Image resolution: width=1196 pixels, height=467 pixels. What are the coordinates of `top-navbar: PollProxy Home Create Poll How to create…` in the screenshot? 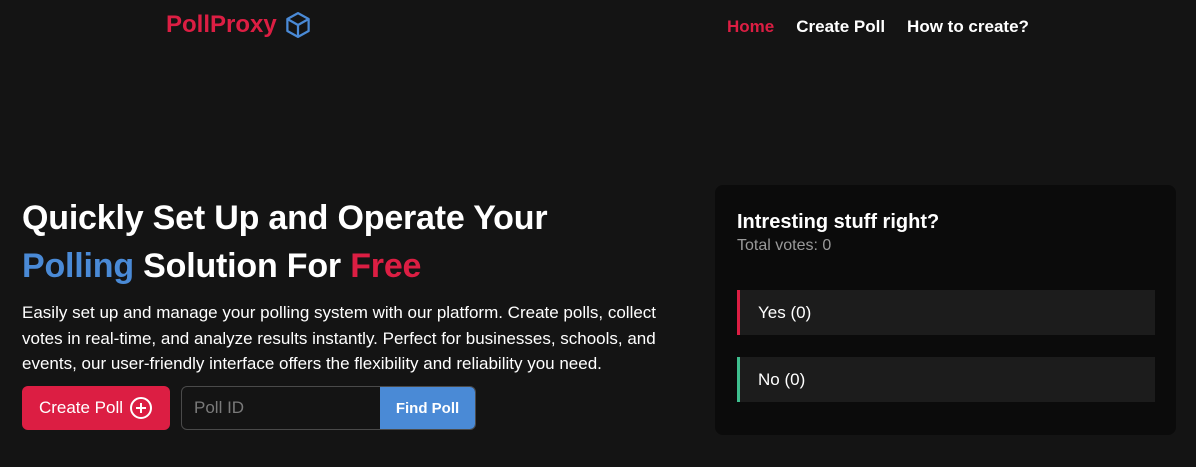 It's located at (598, 28).